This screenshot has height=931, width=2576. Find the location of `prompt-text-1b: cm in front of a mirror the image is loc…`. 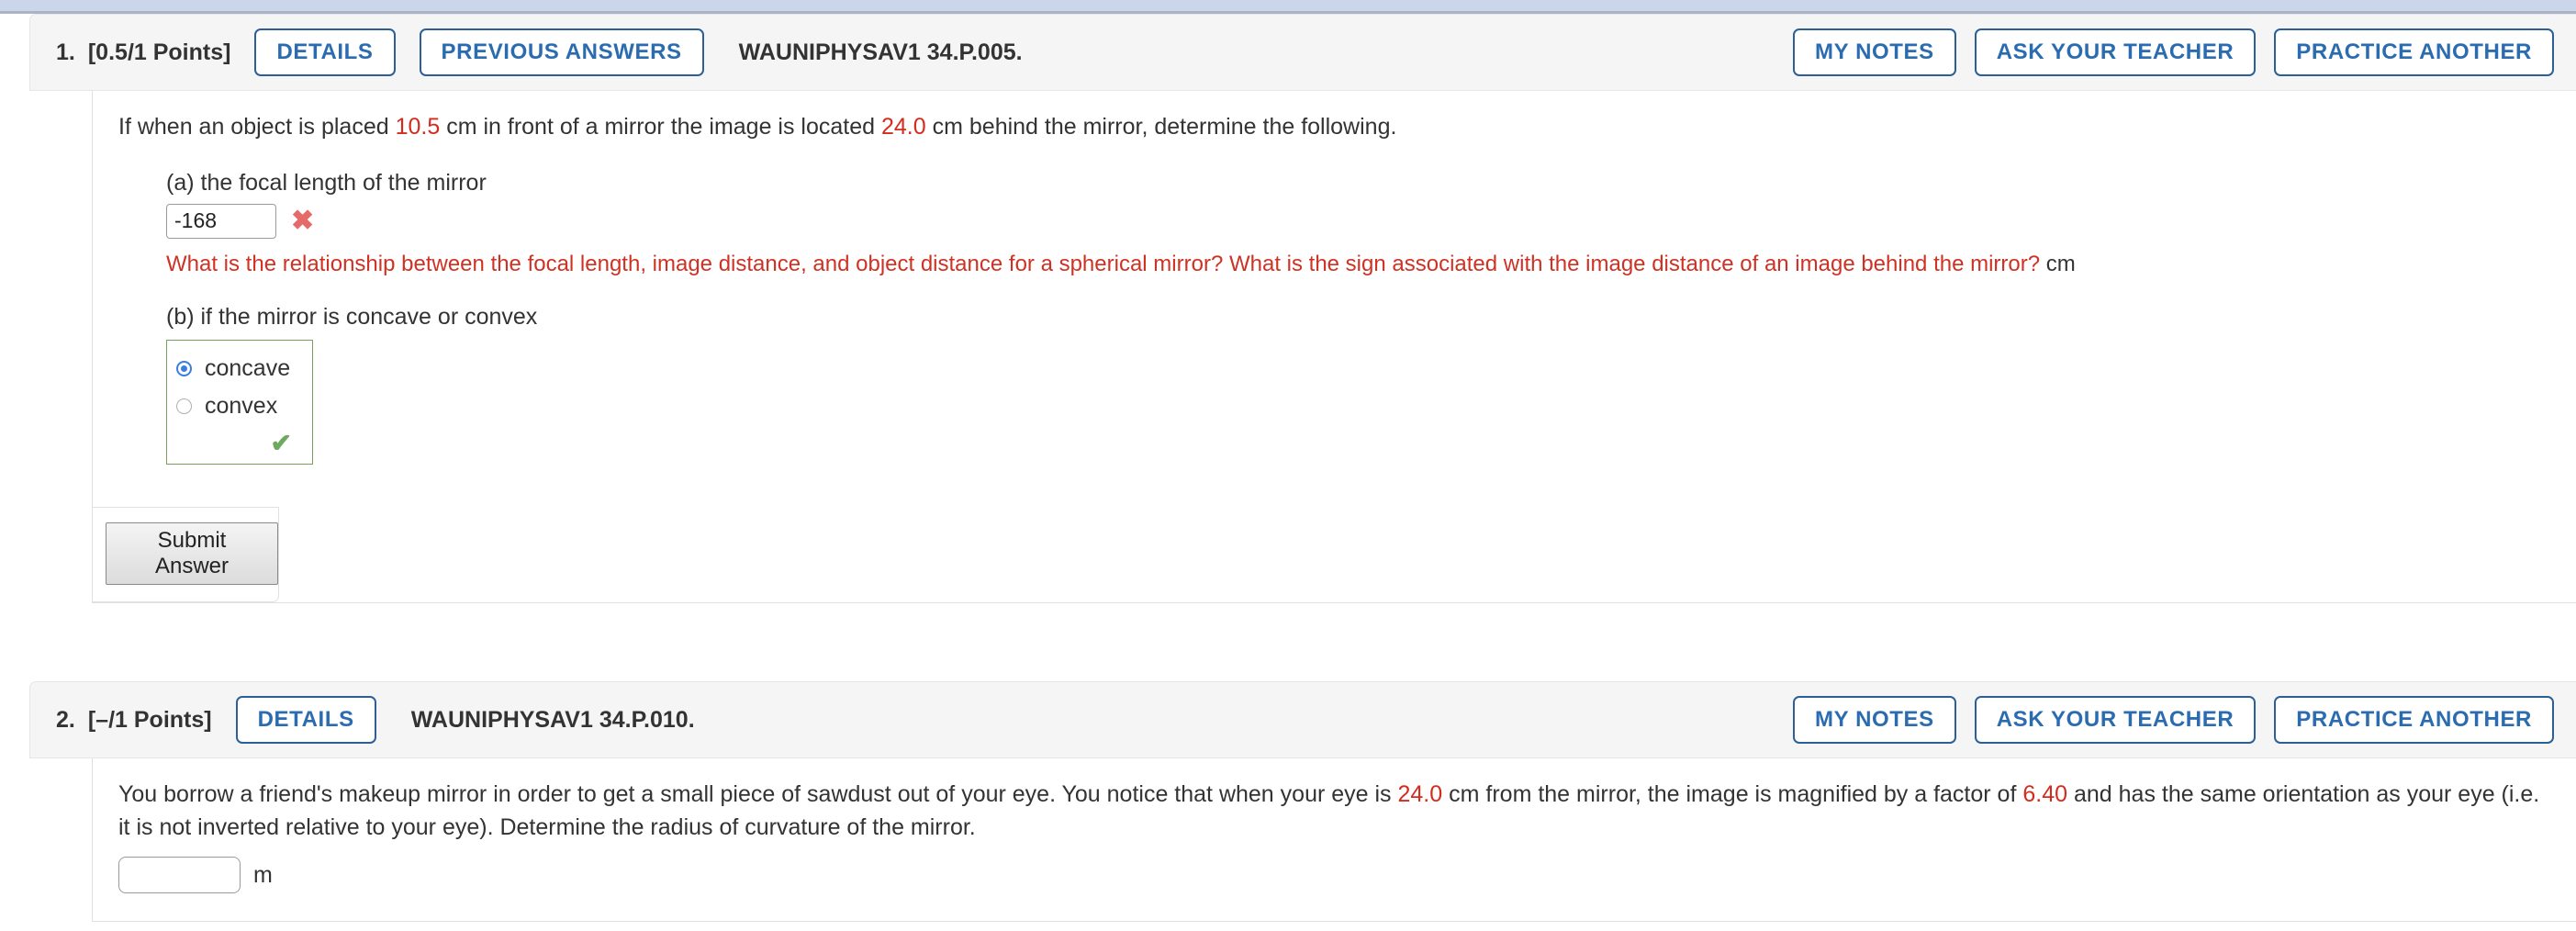

prompt-text-1b: cm in front of a mirror the image is loc… is located at coordinates (660, 127).